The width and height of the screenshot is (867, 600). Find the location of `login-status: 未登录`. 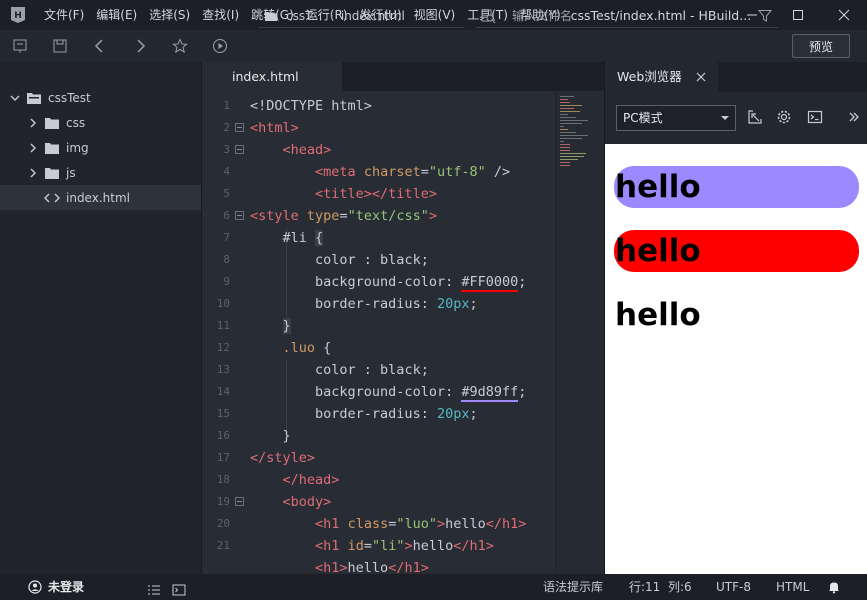

login-status: 未登录 is located at coordinates (56, 587).